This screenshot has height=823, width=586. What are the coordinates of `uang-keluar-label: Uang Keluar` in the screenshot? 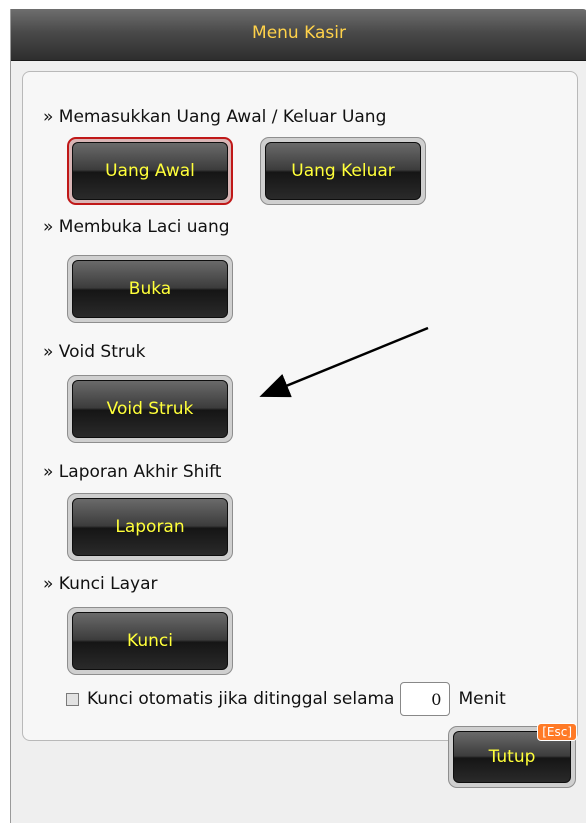 It's located at (343, 171).